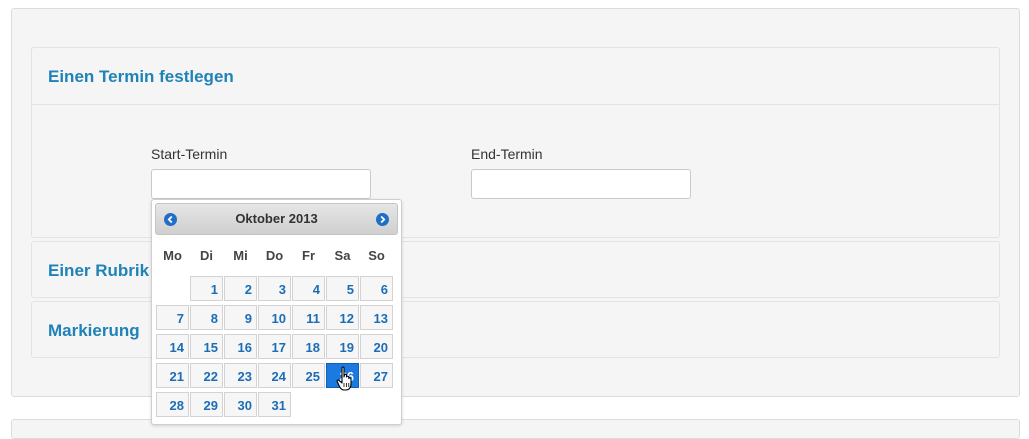 The height and width of the screenshot is (439, 1029). I want to click on start-date-input, so click(261, 184).